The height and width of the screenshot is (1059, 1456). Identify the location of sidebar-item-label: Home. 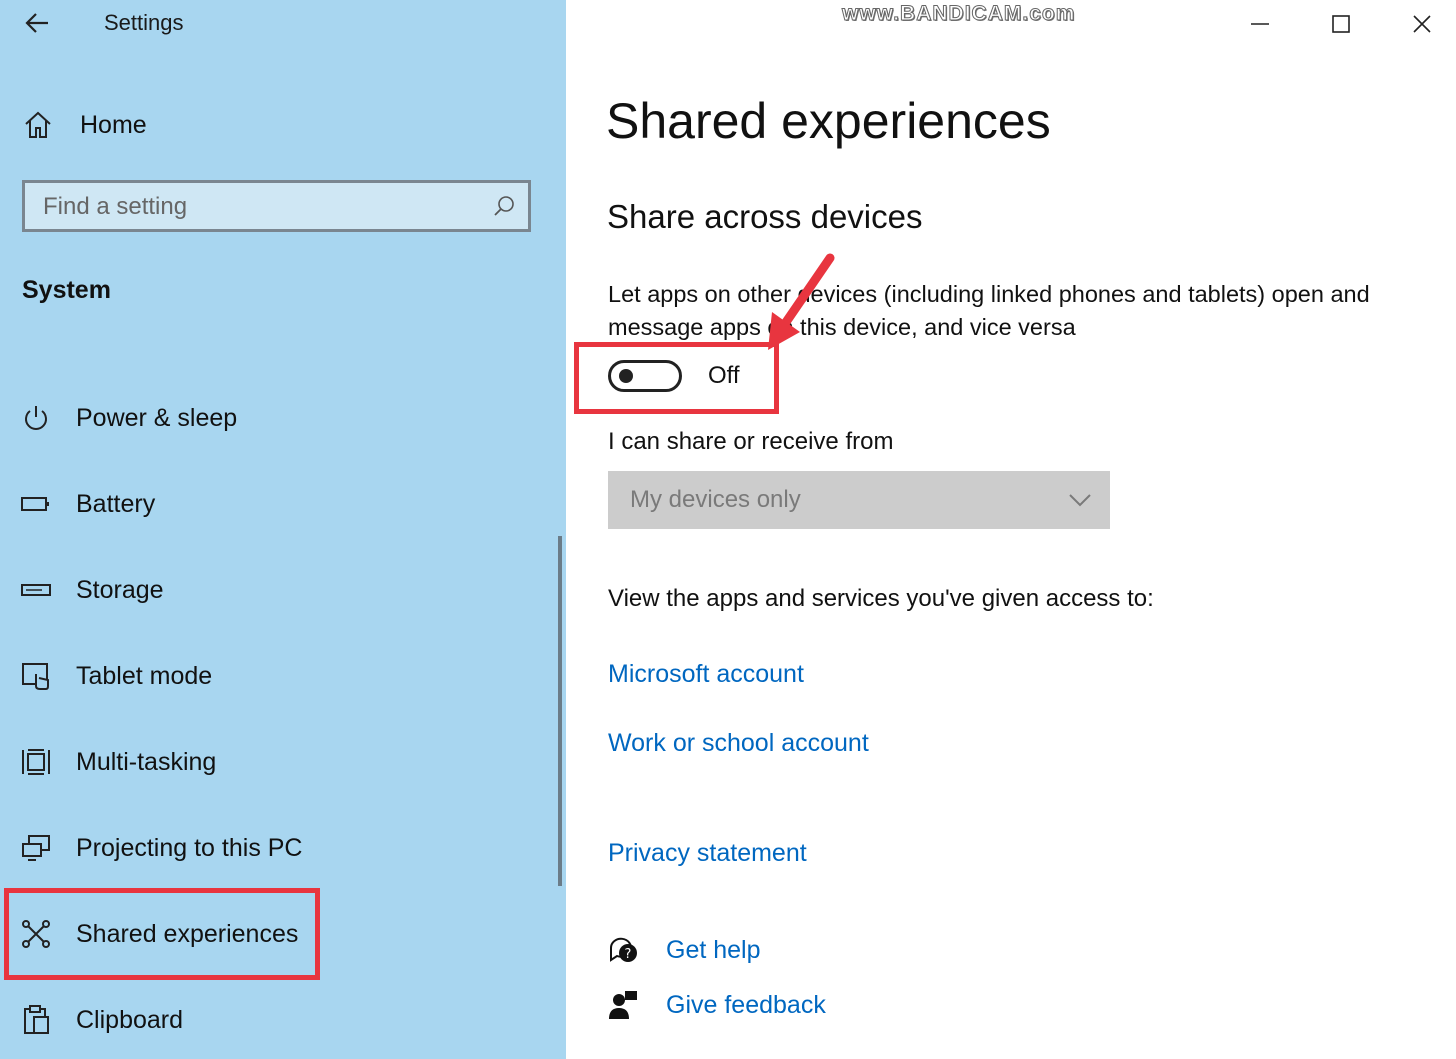
(113, 124).